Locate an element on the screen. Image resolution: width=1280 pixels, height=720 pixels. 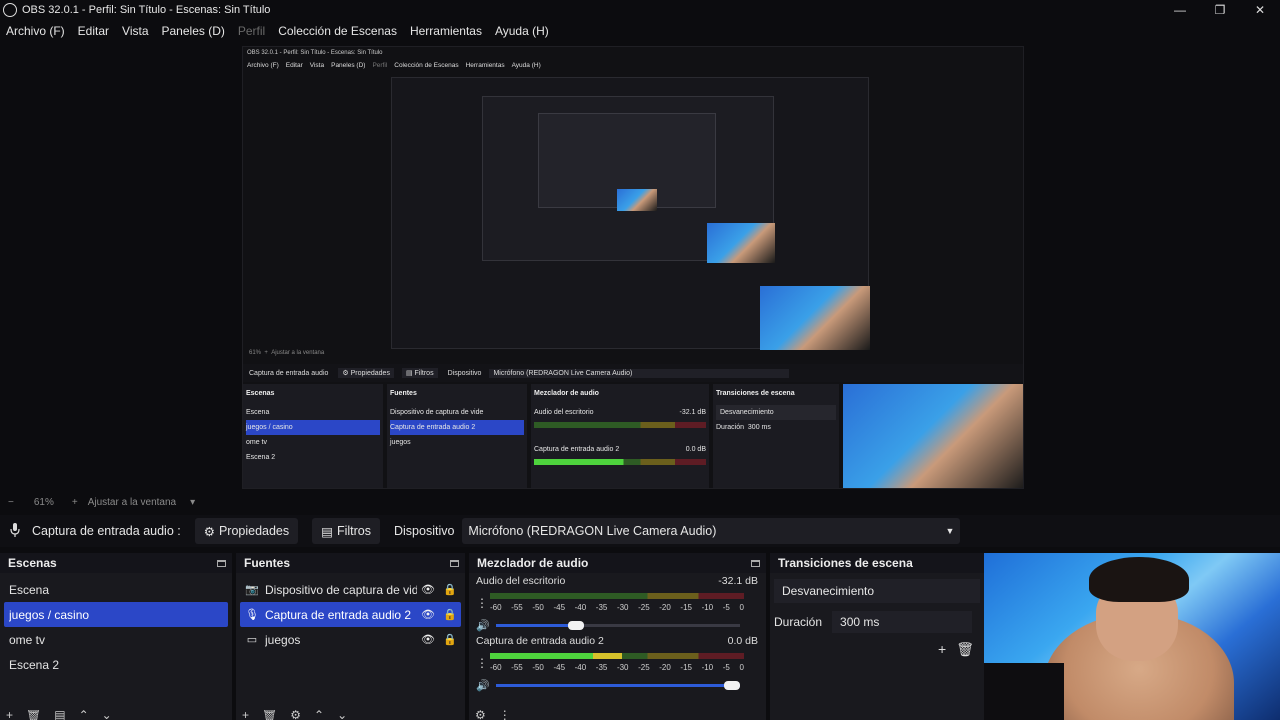
nested-menu-item: Ayuda (H) is located at coordinates (526, 65).